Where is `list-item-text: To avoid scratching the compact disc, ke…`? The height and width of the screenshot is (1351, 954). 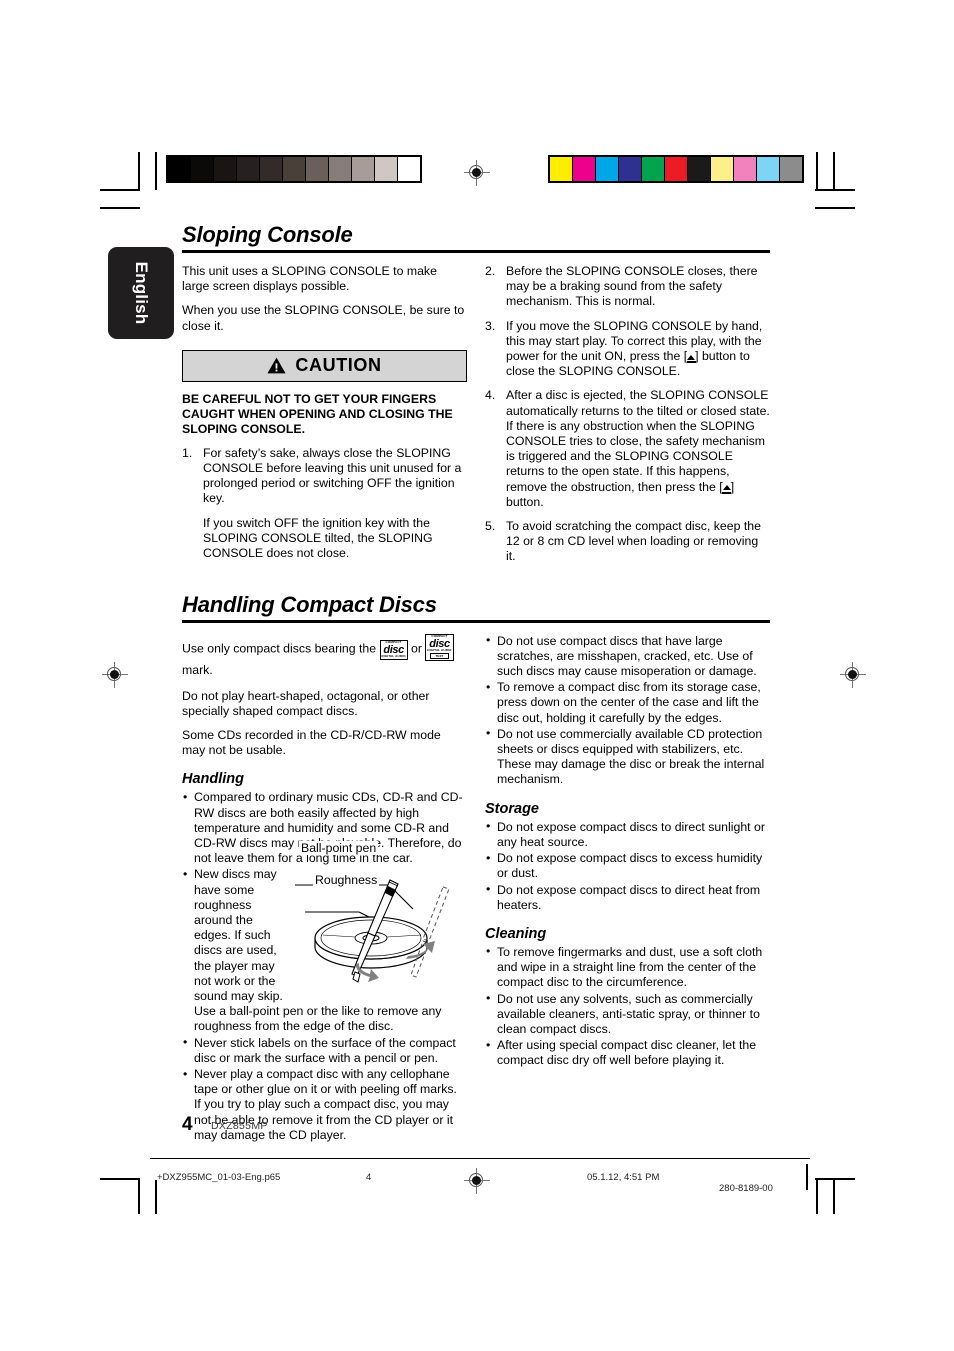
list-item-text: To avoid scratching the compact disc, ke… is located at coordinates (633, 541).